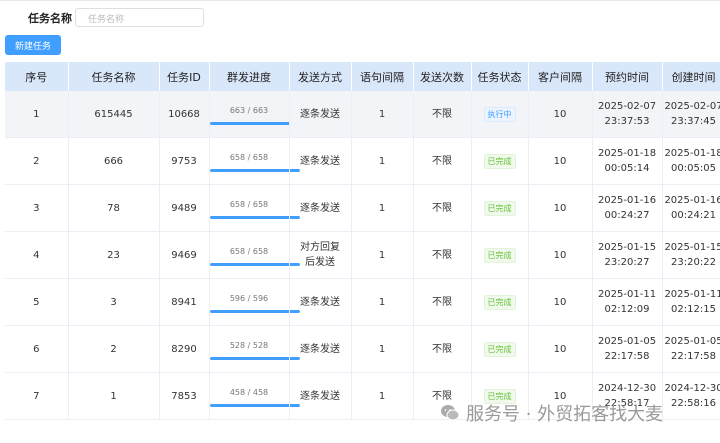 The width and height of the screenshot is (720, 443). Describe the element at coordinates (320, 396) in the screenshot. I see `send-method-text: 逐条发送` at that location.